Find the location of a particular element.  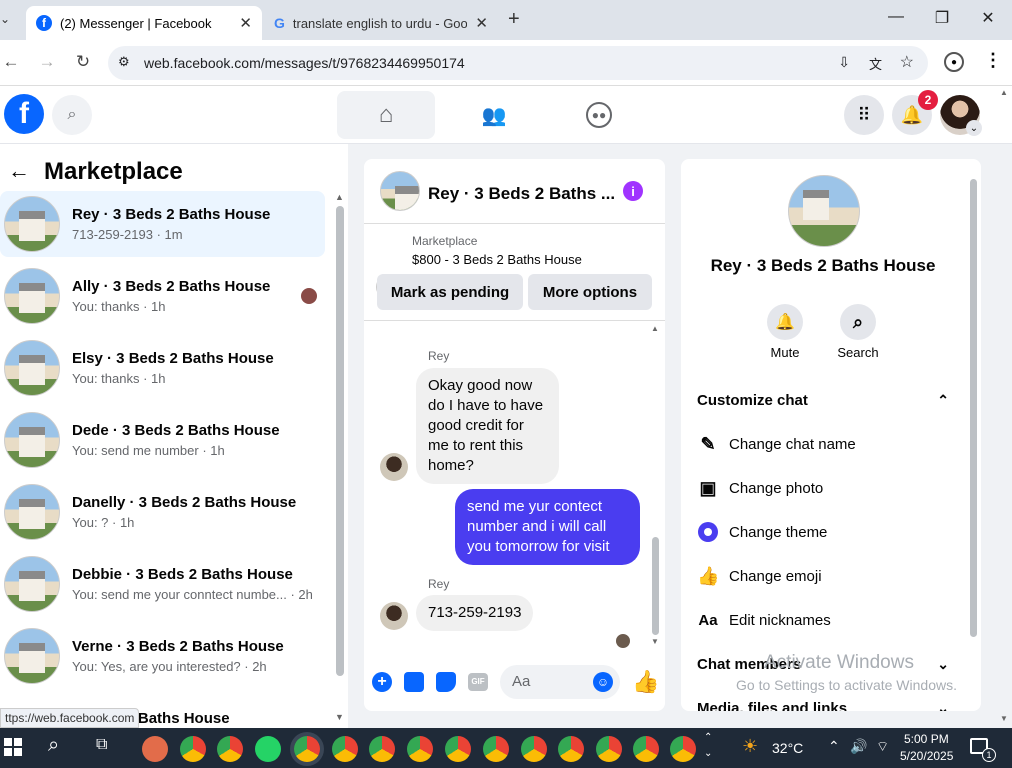

like-thumbs-up-icon: 👍 is located at coordinates (645, 682).